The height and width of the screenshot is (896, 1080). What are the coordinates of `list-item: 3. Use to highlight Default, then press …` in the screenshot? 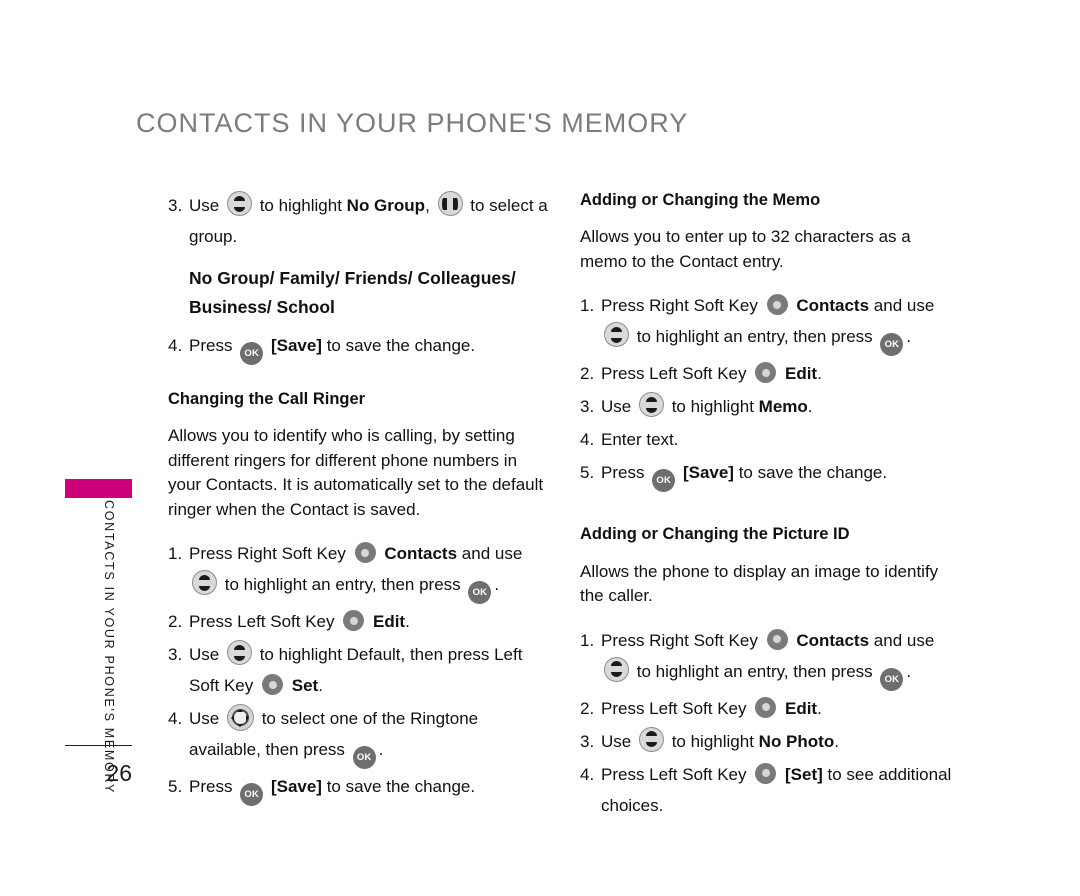 It's located at (358, 670).